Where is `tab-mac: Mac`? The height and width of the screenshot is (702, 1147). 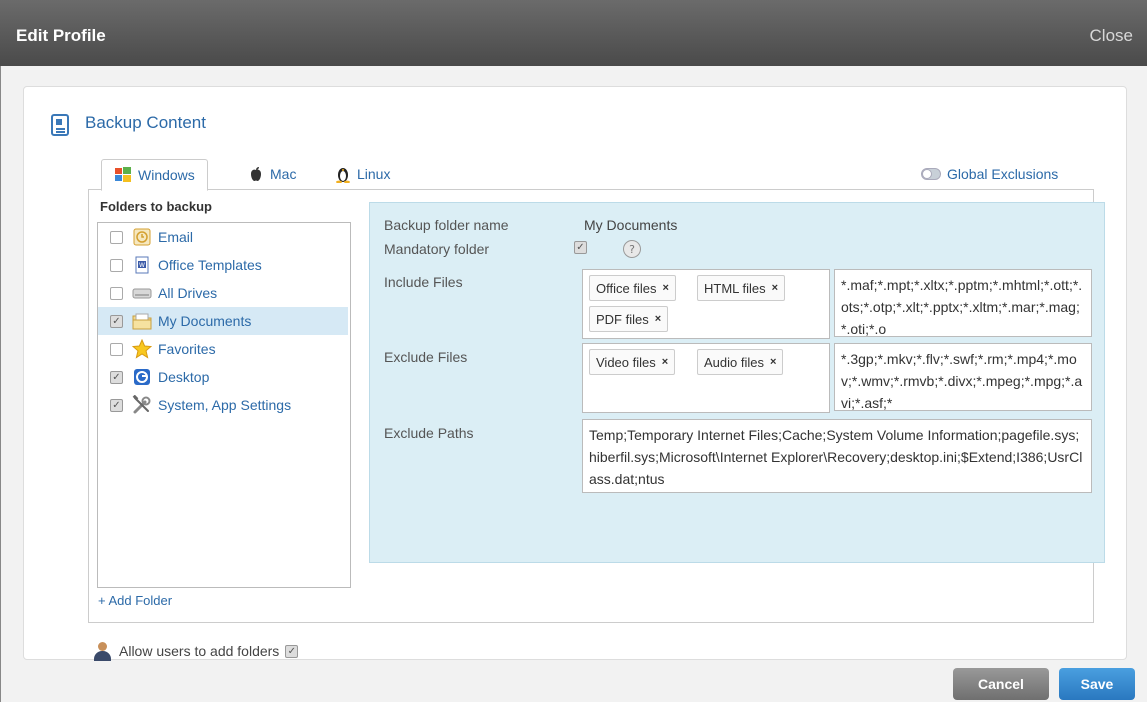 tab-mac: Mac is located at coordinates (272, 174).